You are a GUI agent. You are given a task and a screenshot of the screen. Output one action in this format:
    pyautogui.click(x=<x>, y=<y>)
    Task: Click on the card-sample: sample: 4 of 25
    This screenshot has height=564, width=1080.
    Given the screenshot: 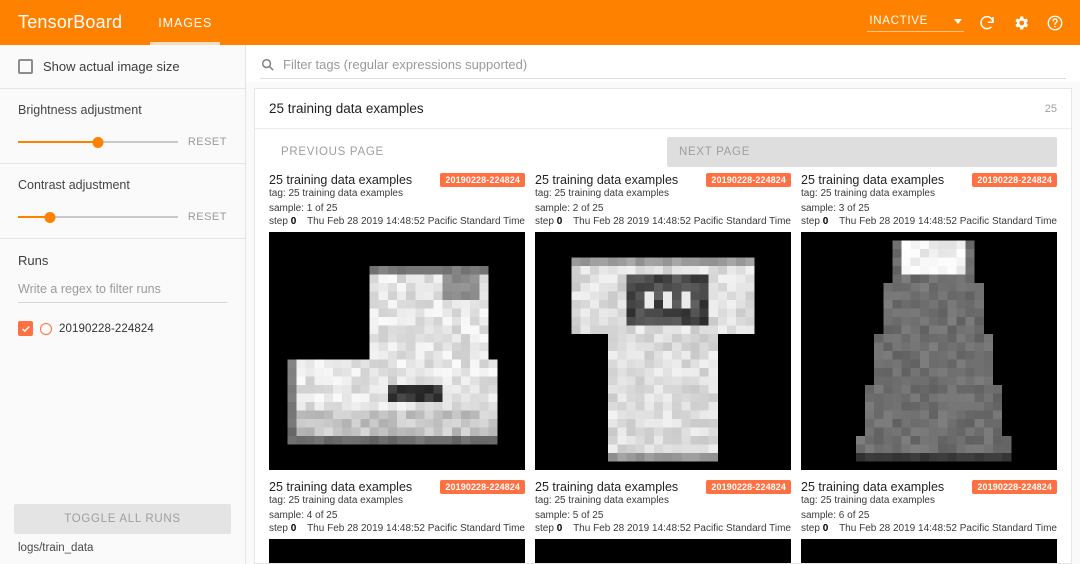 What is the action you would take?
    pyautogui.click(x=303, y=515)
    